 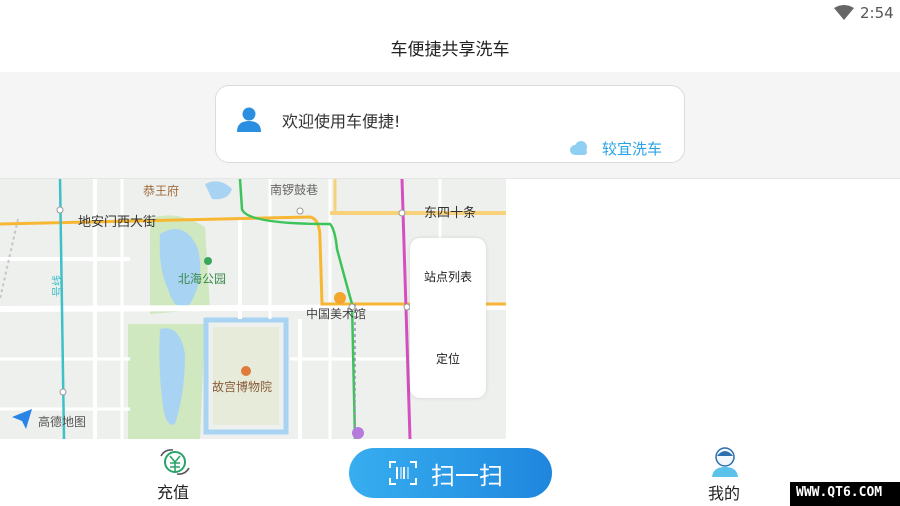 I want to click on barcode-scan-icon, so click(x=403, y=473).